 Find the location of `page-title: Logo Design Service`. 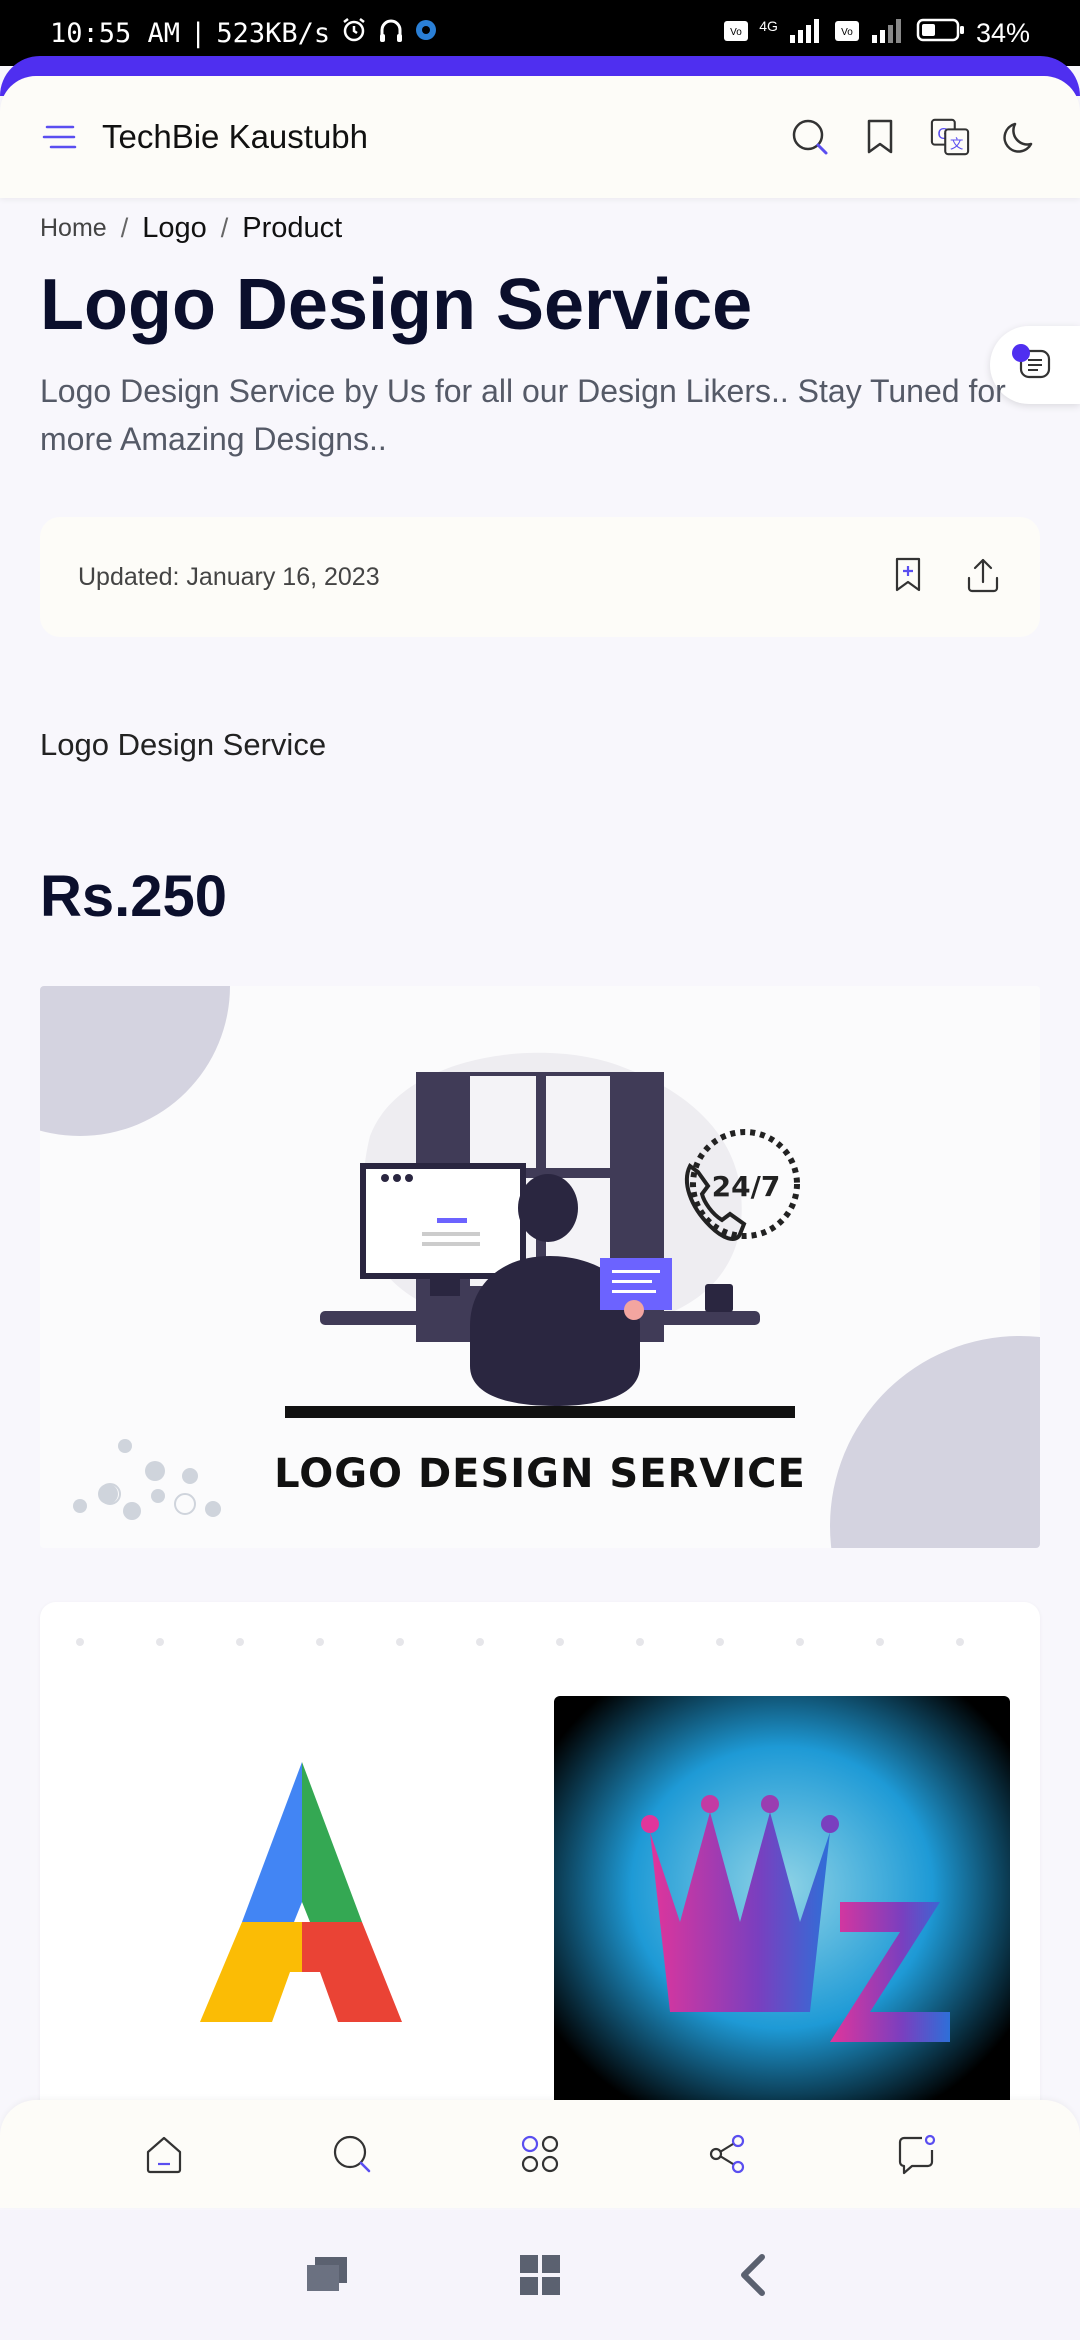

page-title: Logo Design Service is located at coordinates (396, 305).